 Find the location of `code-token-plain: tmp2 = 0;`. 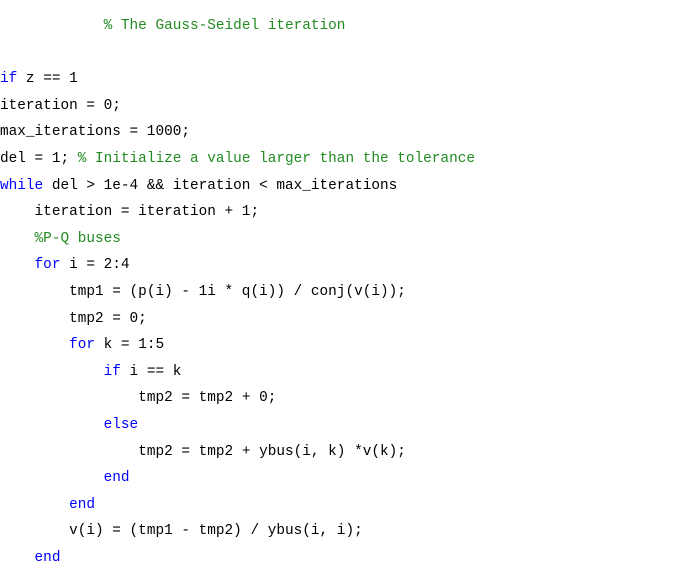

code-token-plain: tmp2 = 0; is located at coordinates (108, 318).